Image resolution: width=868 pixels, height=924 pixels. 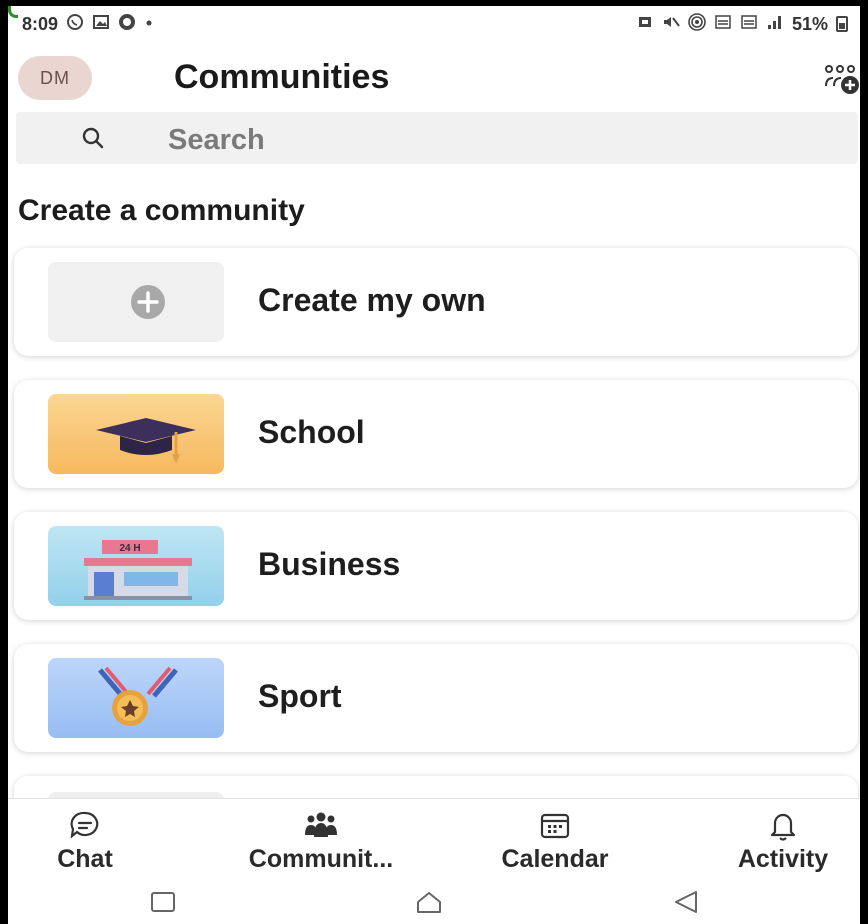 I want to click on create-my-own-label: Create my own, so click(x=372, y=300).